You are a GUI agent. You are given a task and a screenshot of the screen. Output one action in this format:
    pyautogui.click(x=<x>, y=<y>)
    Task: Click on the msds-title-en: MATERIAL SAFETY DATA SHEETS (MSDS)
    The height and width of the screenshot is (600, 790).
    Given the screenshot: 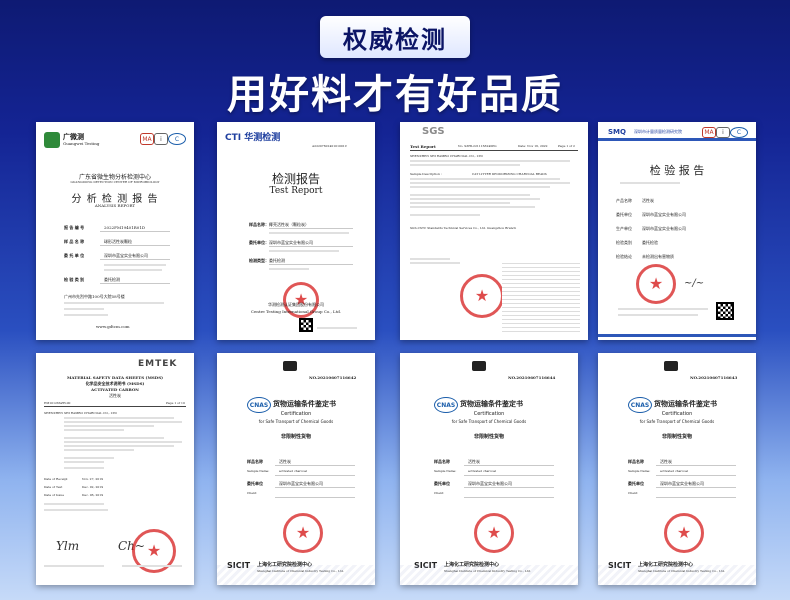 What is the action you would take?
    pyautogui.click(x=115, y=377)
    